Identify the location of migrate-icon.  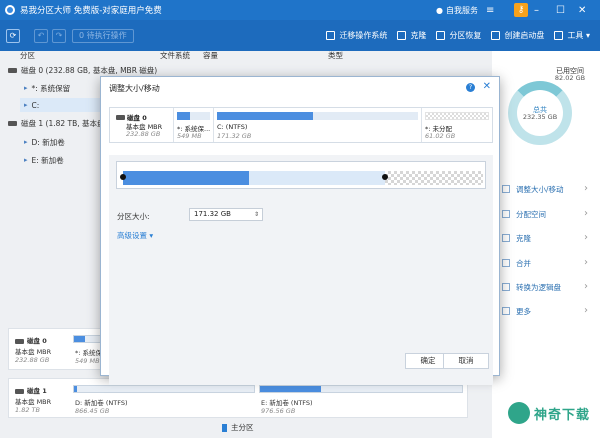
(331, 35).